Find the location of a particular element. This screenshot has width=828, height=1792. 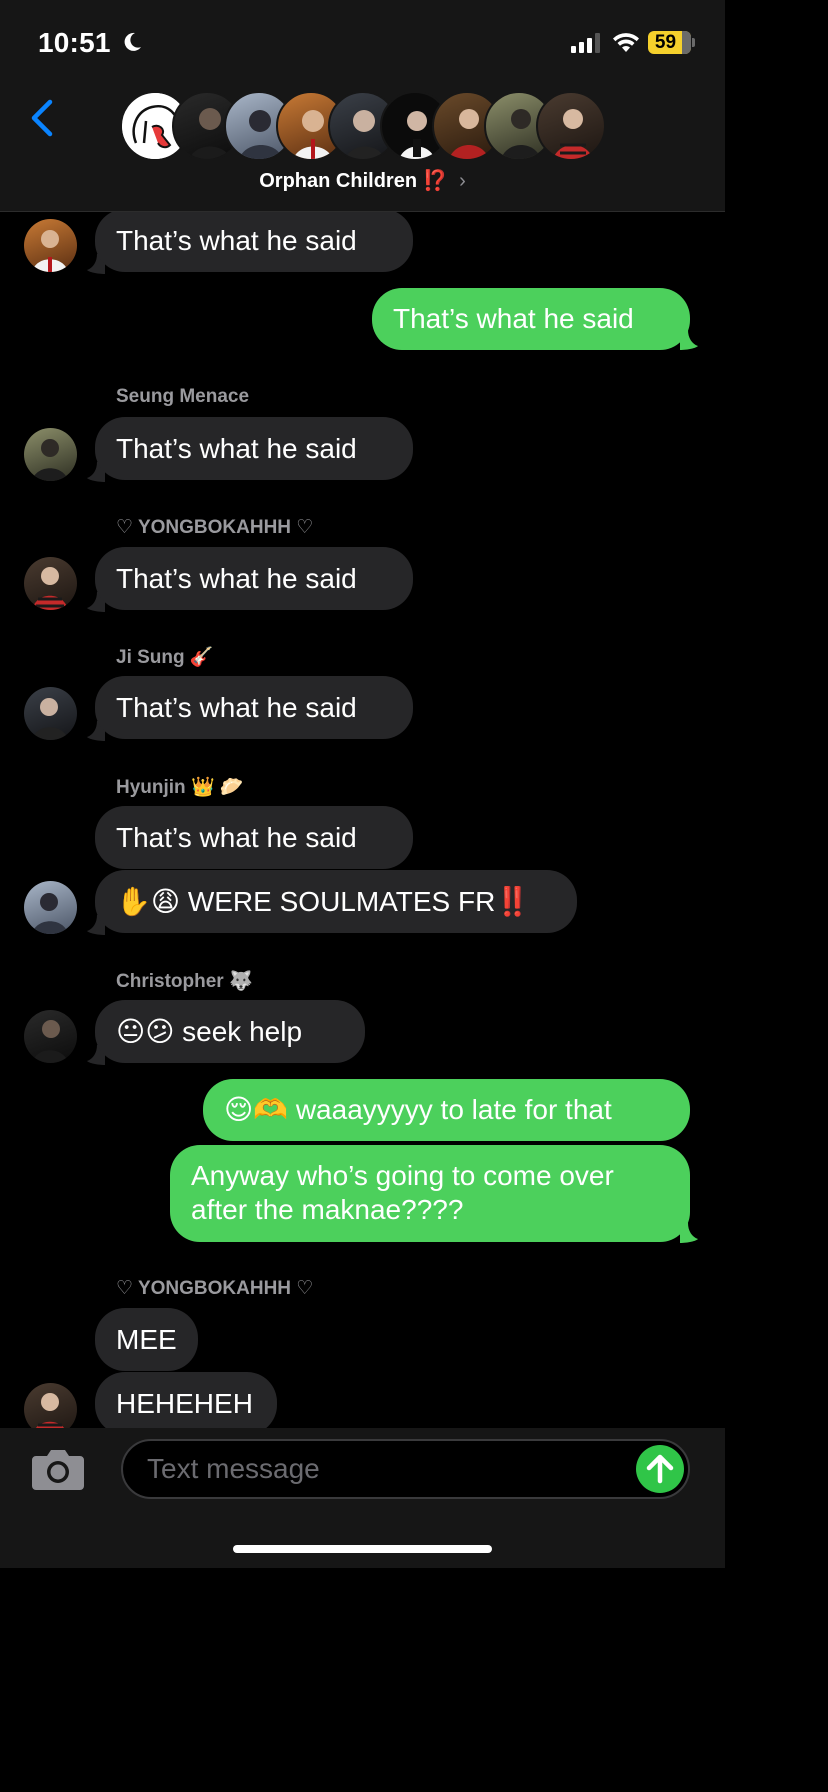

message-text: MEE is located at coordinates (146, 1339).